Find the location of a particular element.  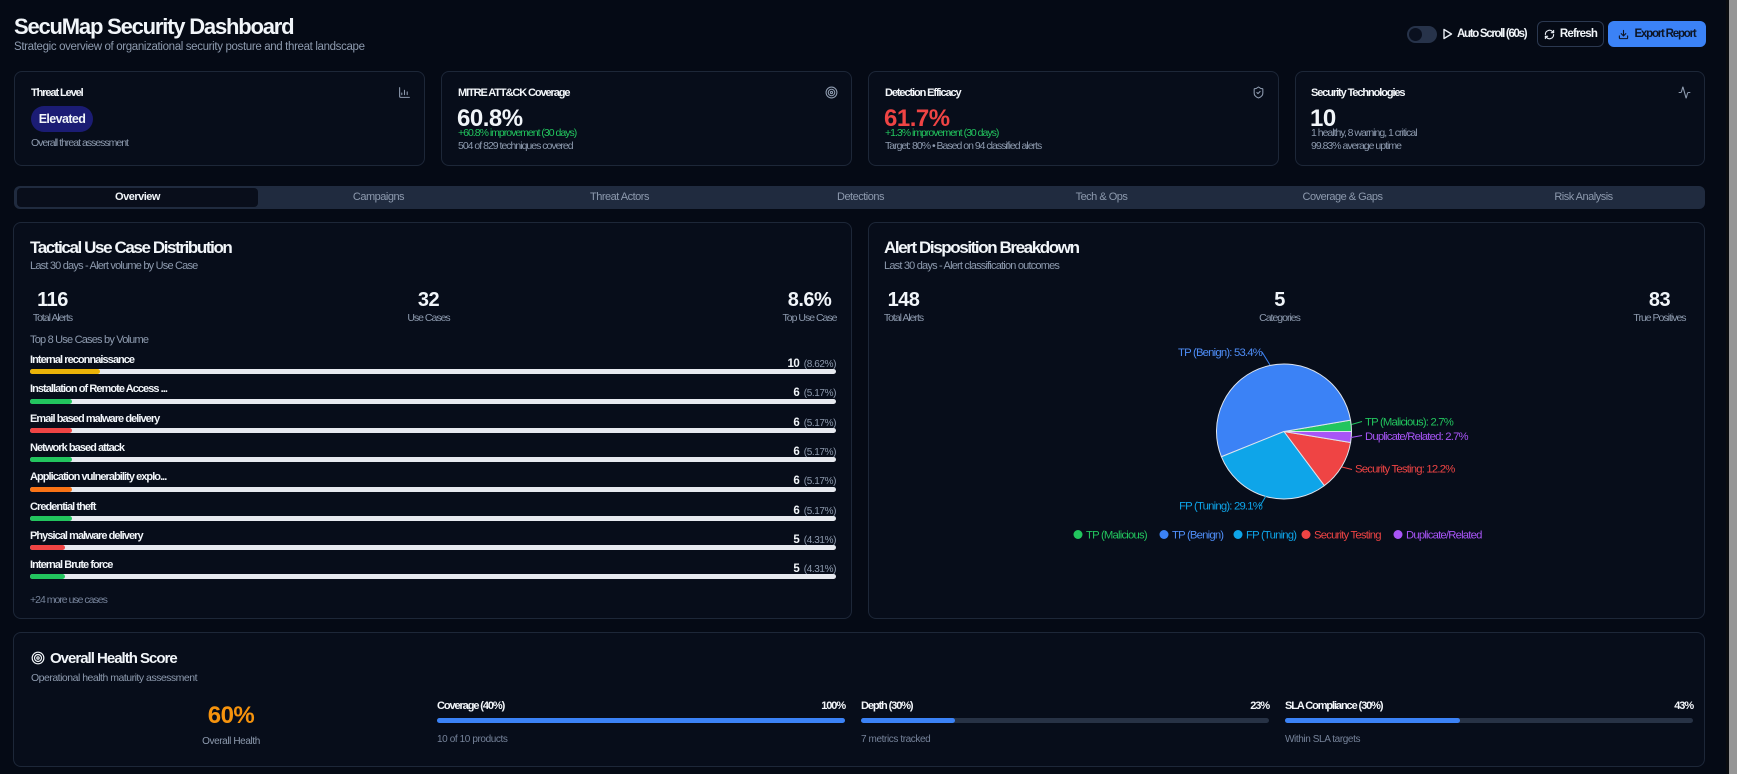

svg-text: Duplicate/Related: 2.7% is located at coordinates (1417, 437).